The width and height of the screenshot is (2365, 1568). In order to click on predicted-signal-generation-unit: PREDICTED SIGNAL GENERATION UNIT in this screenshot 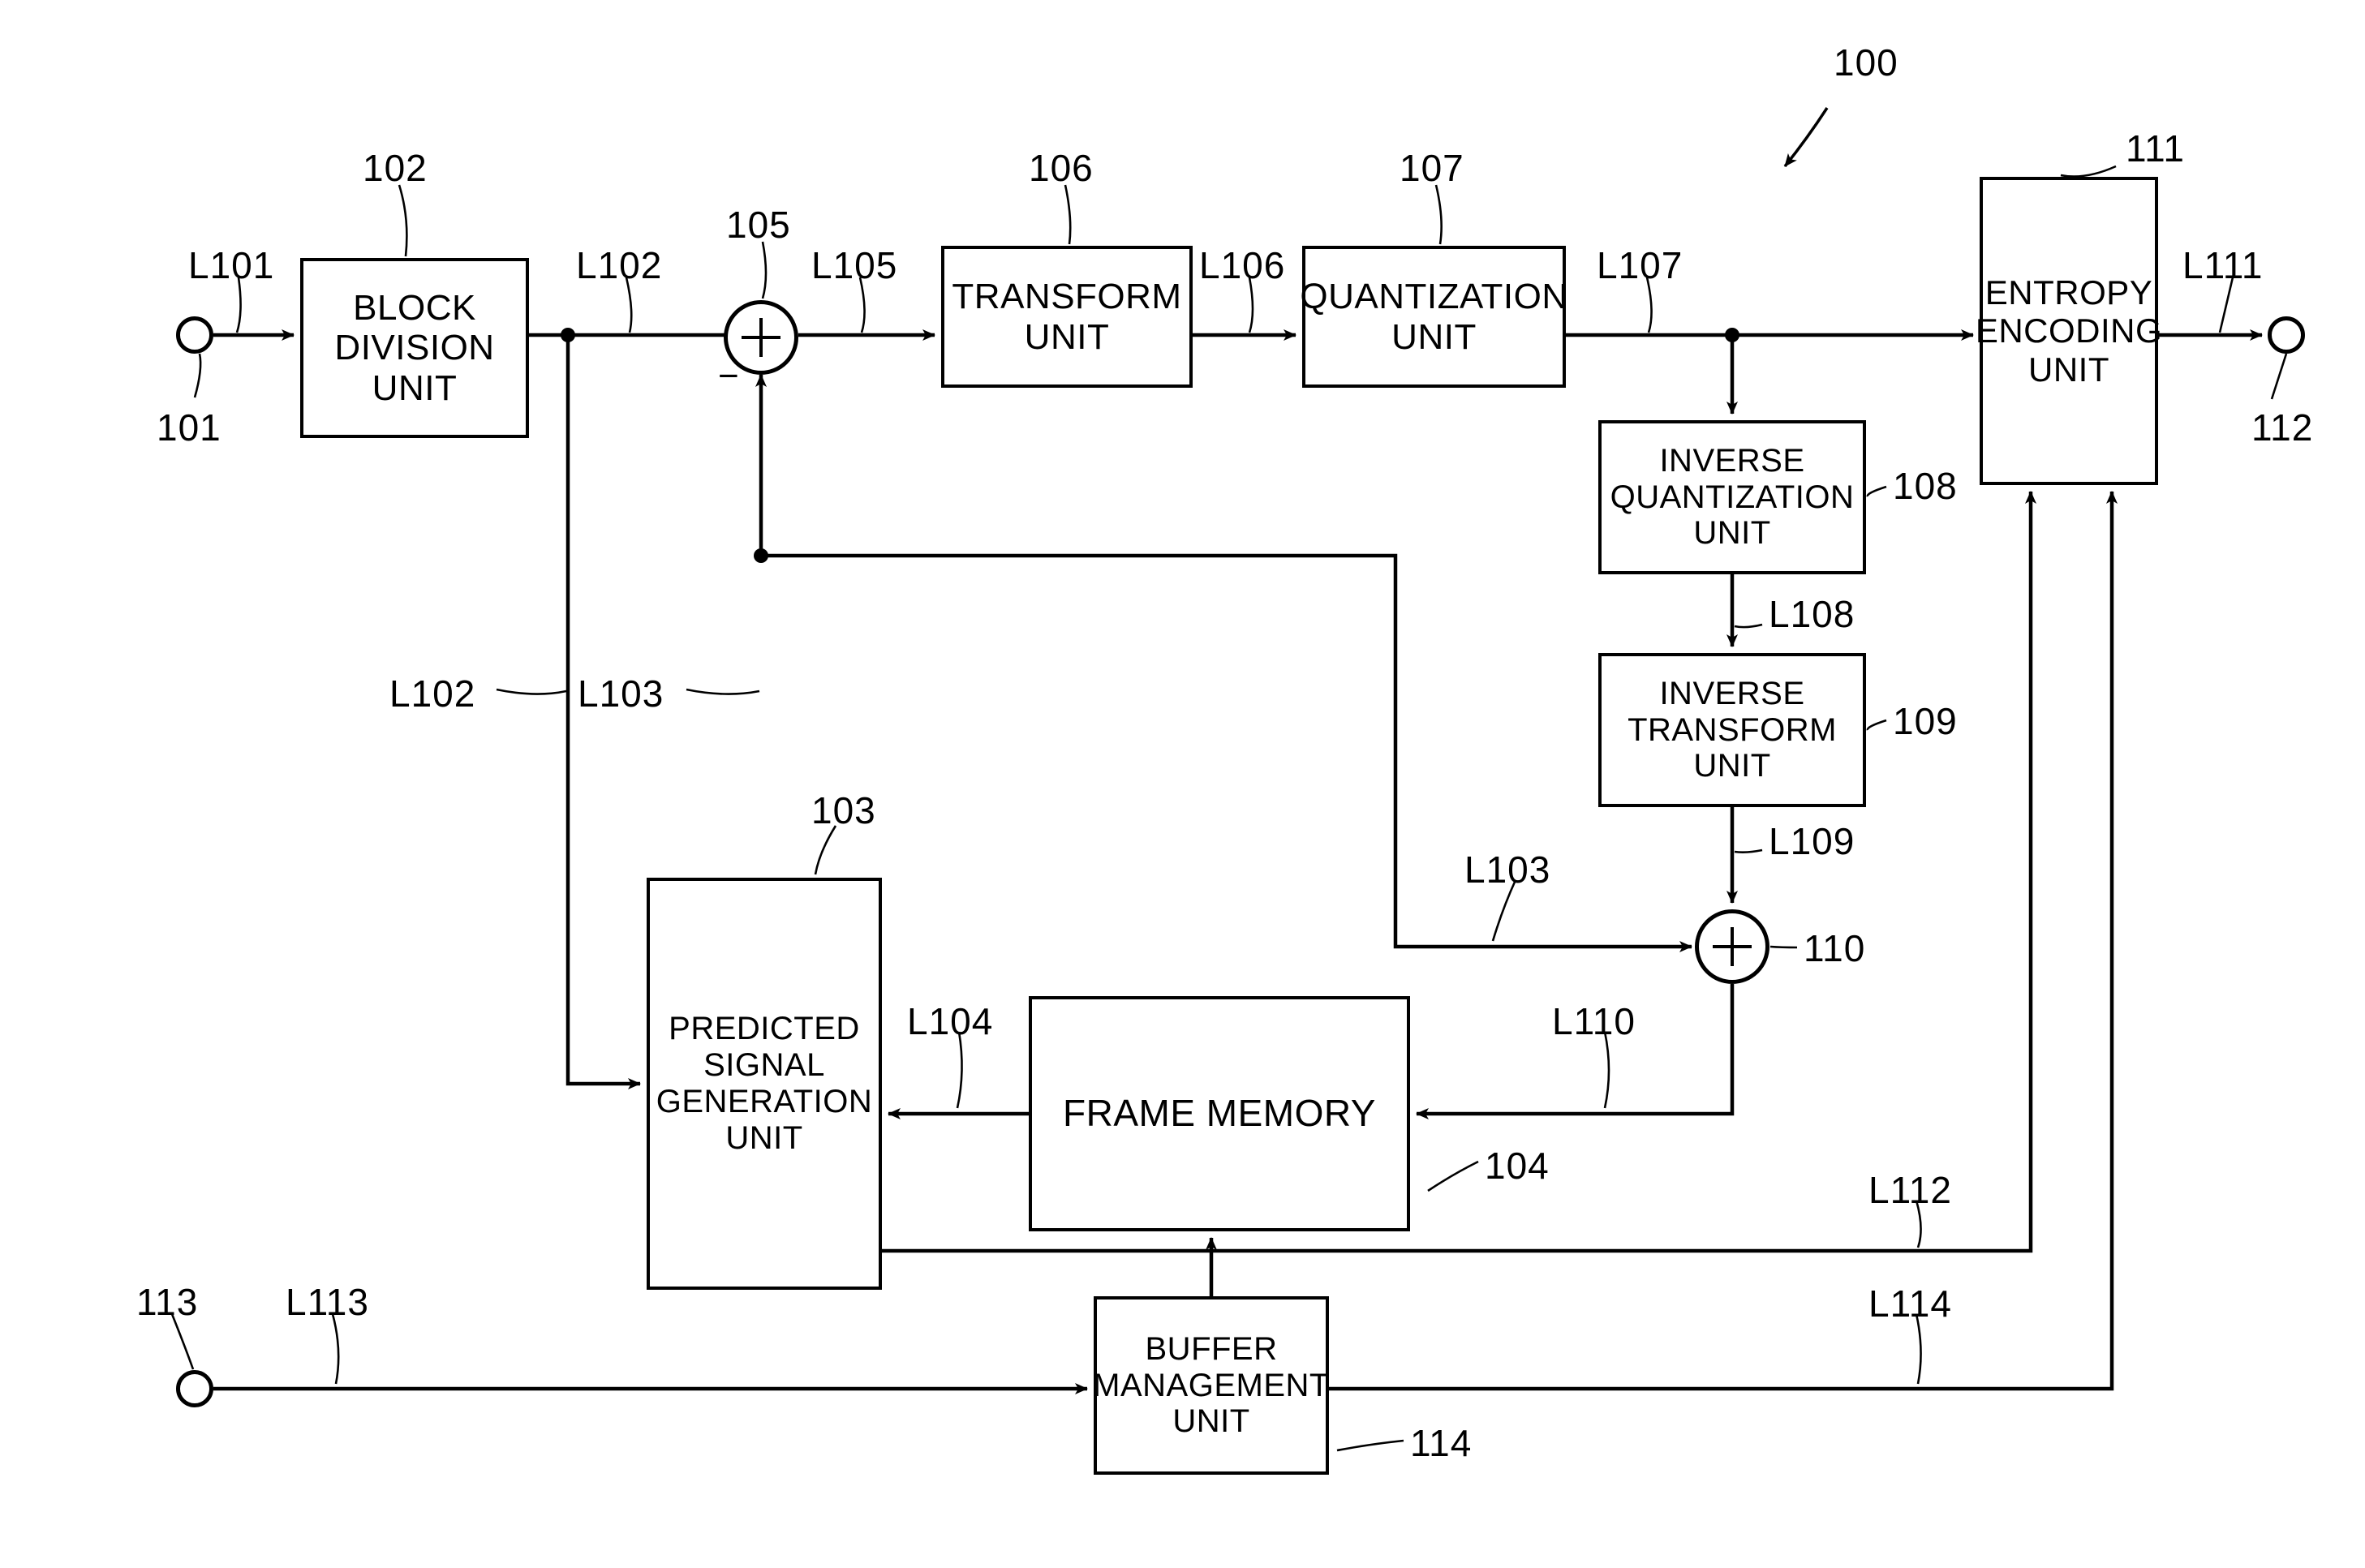, I will do `click(764, 1084)`.